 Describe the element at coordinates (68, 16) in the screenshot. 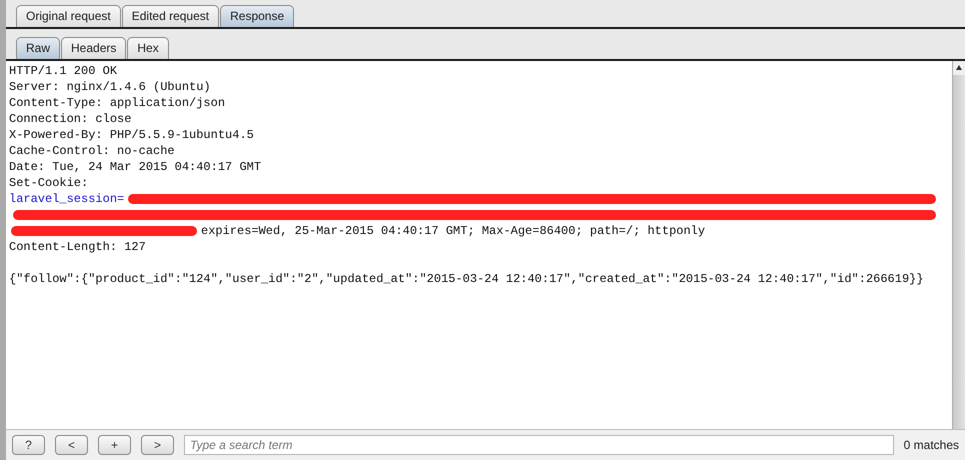

I see `tab: Original request` at that location.